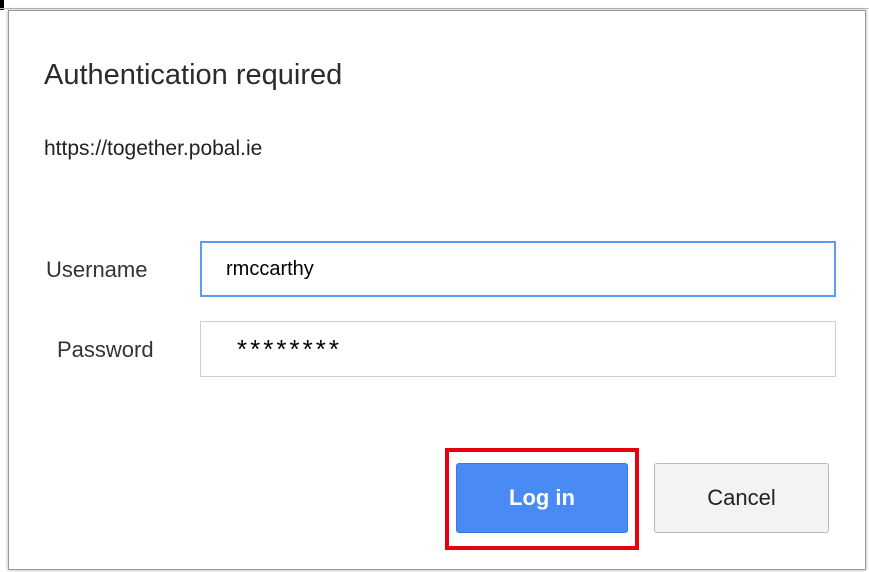  I want to click on username-label: Username, so click(97, 269).